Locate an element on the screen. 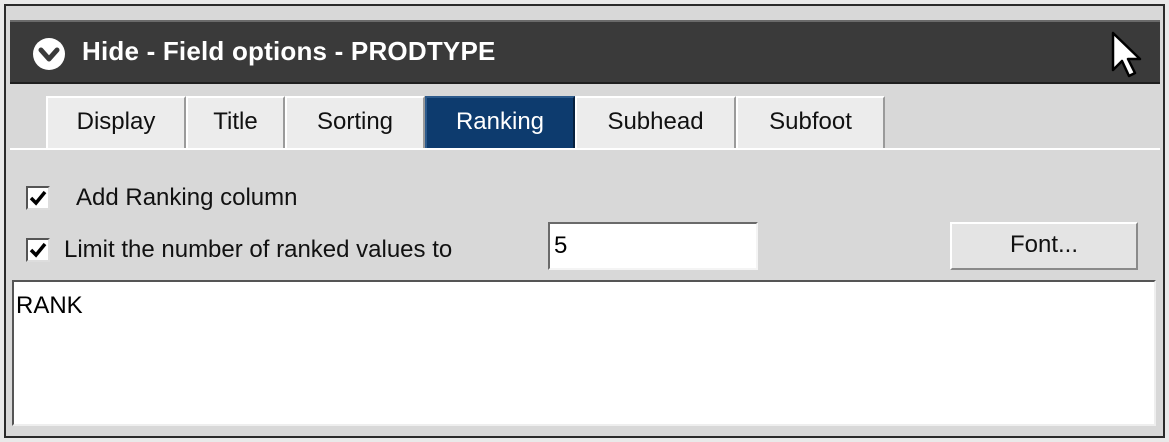  tab-ranking: Ranking is located at coordinates (500, 122).